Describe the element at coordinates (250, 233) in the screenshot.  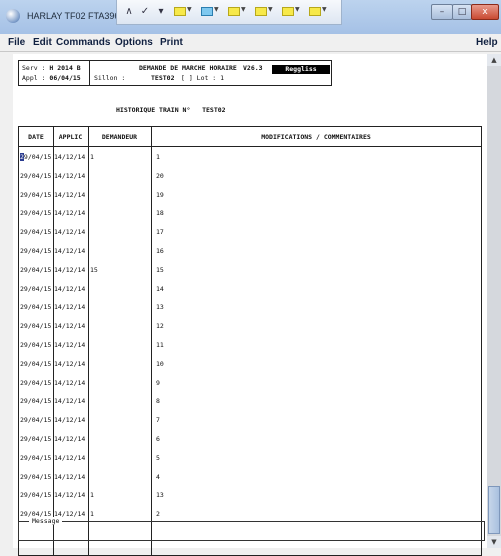
I see `table-row: 29/04/15 14/12/14 17` at that location.